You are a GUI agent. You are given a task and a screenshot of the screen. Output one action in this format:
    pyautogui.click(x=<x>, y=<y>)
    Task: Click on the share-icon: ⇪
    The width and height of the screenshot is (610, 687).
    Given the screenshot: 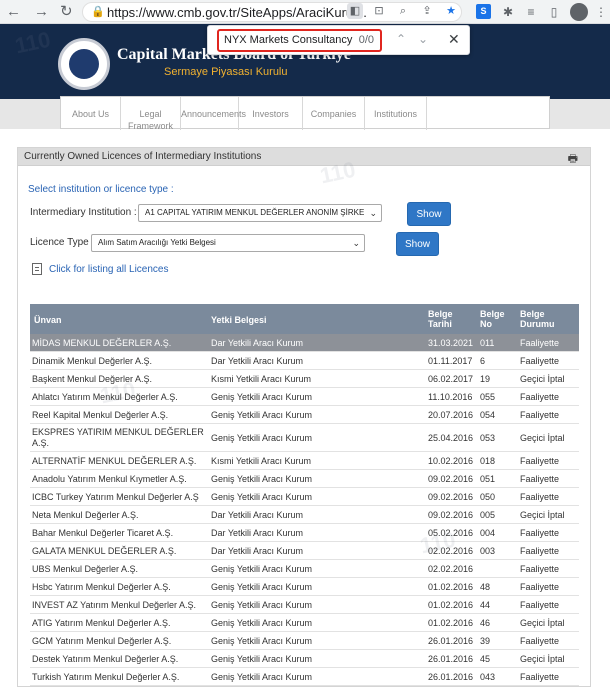 What is the action you would take?
    pyautogui.click(x=427, y=11)
    